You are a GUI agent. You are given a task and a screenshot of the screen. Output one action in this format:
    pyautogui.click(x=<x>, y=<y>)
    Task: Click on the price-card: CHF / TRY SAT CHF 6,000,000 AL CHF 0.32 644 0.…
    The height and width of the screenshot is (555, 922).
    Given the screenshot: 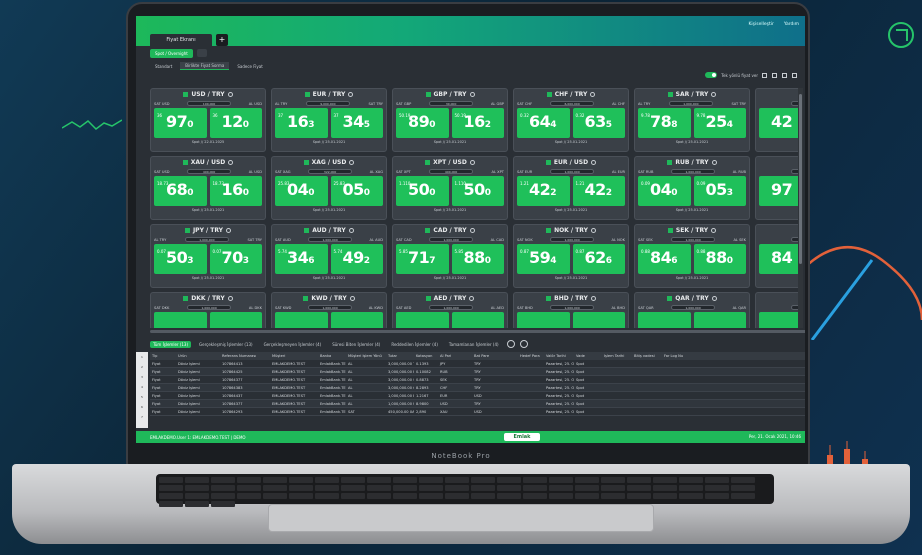 What is the action you would take?
    pyautogui.click(x=571, y=120)
    